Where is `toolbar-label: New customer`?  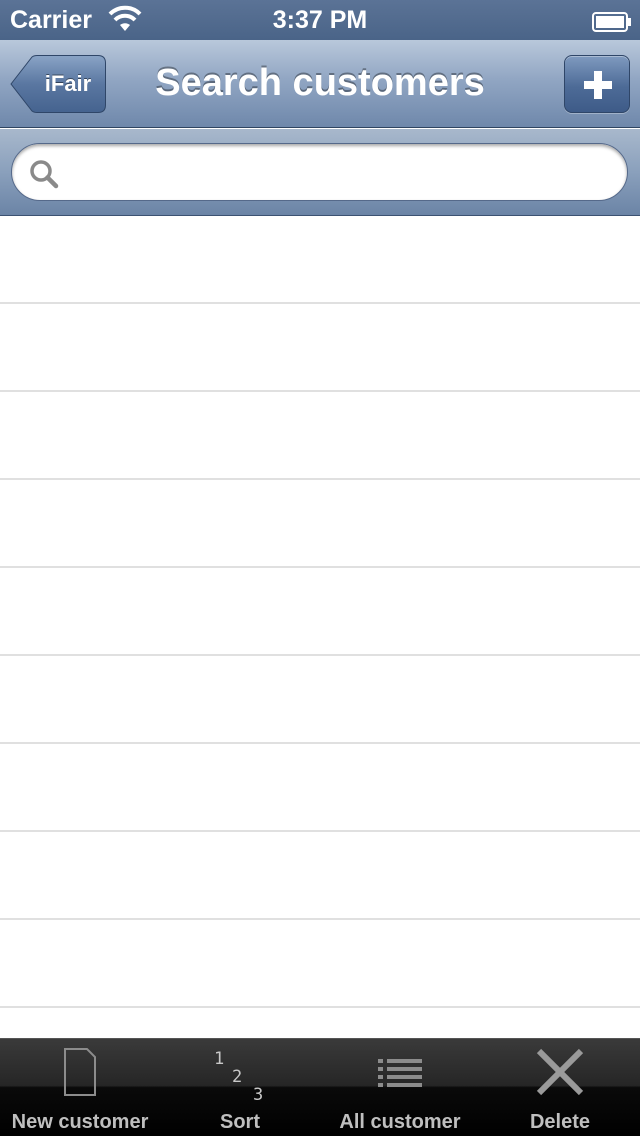 toolbar-label: New customer is located at coordinates (80, 1122).